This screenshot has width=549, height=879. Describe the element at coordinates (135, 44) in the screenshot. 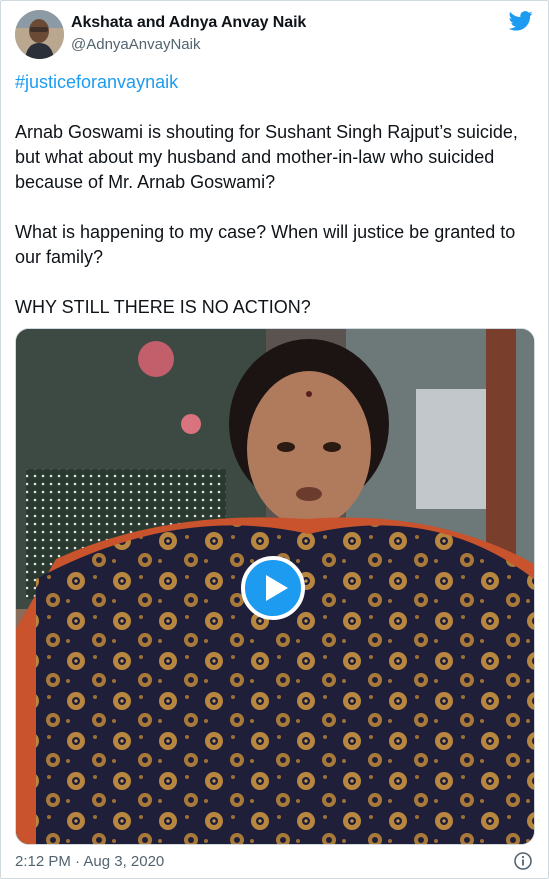

I see `author-handle: @AdnyaAnvayNaik` at that location.